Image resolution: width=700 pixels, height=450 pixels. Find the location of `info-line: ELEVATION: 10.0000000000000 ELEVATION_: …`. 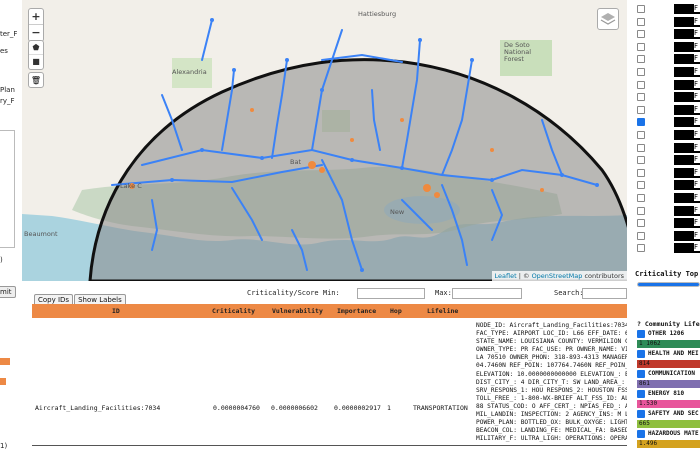

info-line: ELEVATION: 10.0000000000000 ELEVATION_: … is located at coordinates (551, 374).